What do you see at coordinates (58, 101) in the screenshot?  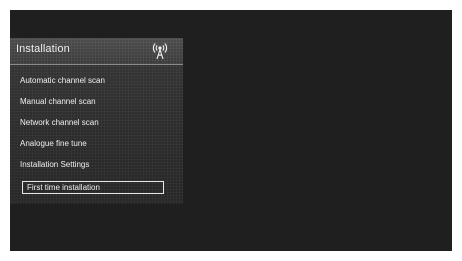 I see `menu-item-manual-channel-scan: Manual channel scan` at bounding box center [58, 101].